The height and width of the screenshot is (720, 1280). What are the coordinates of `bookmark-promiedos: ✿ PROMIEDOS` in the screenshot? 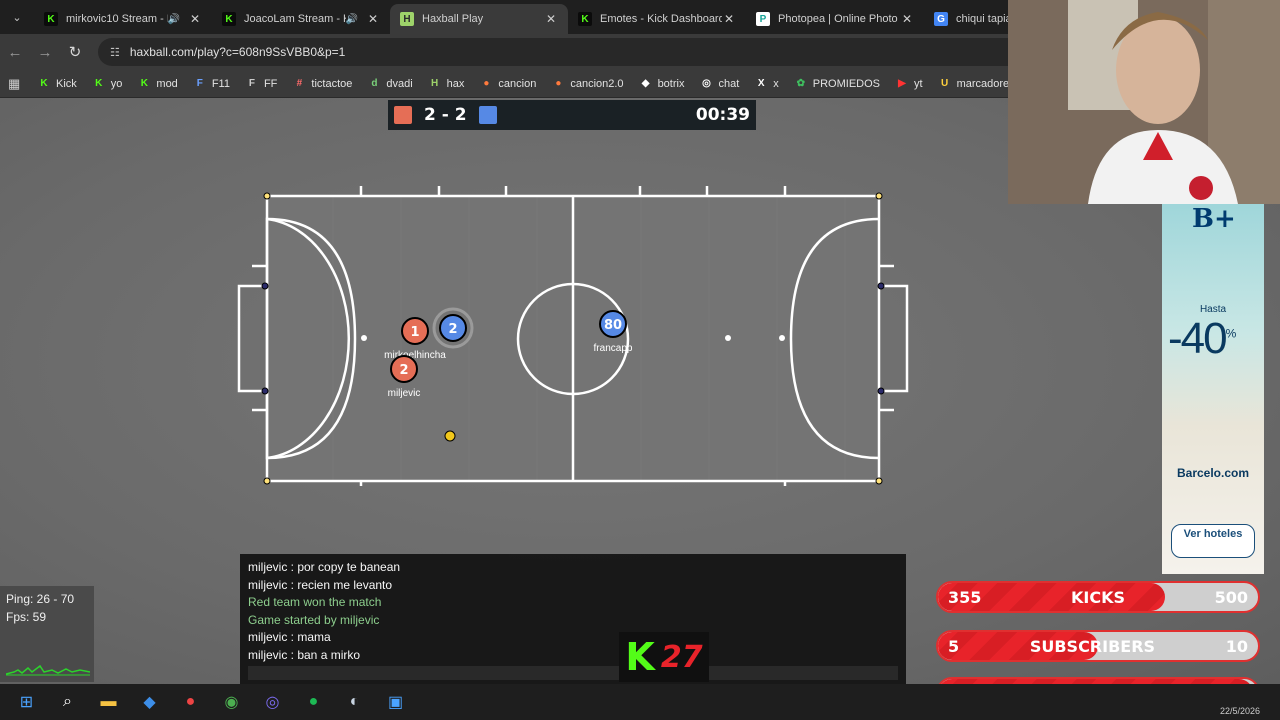 It's located at (837, 84).